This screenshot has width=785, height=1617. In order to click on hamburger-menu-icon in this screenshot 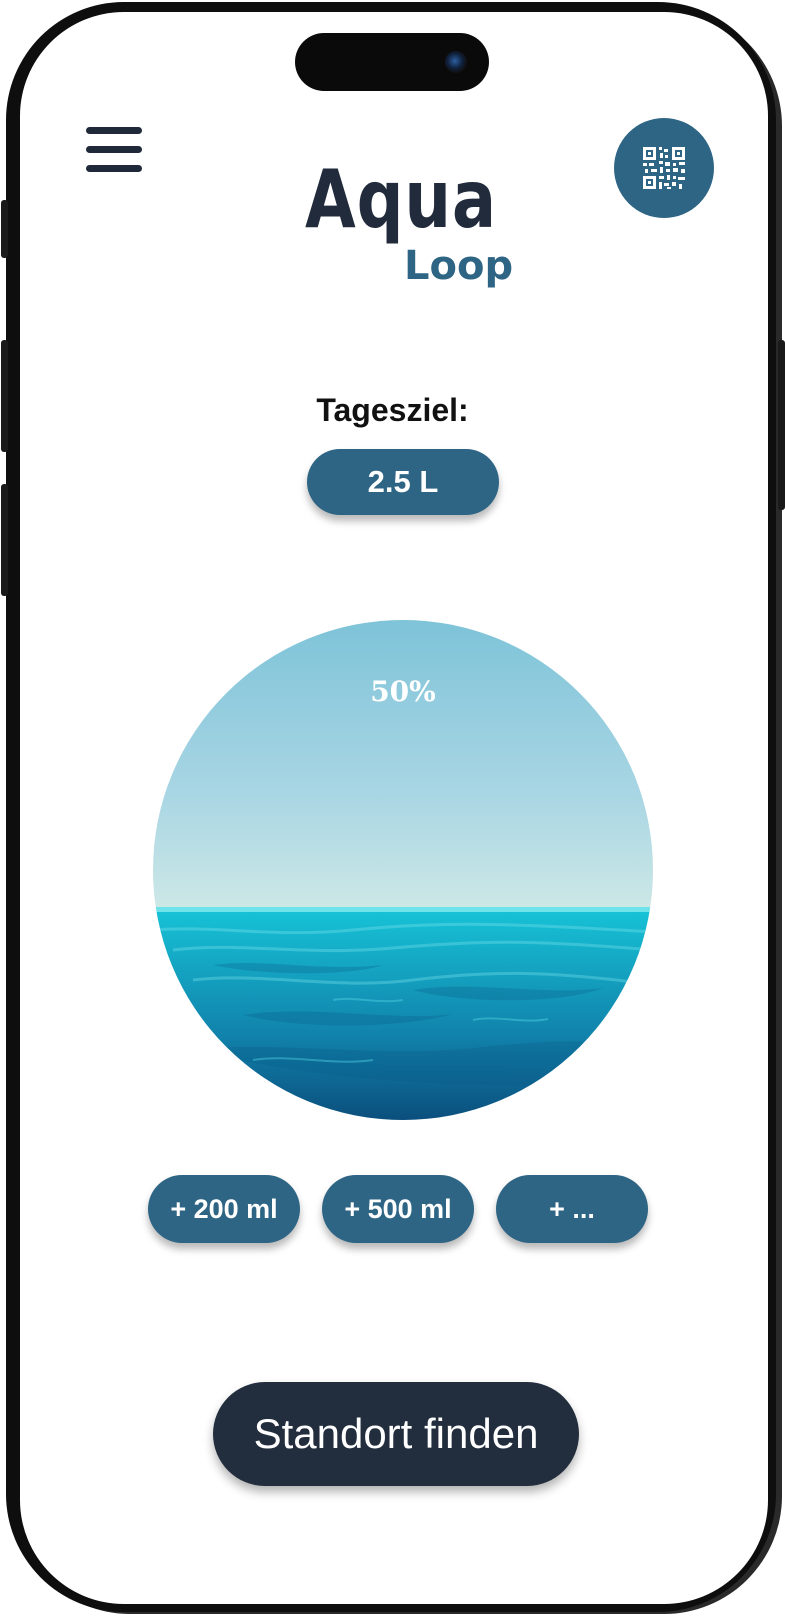, I will do `click(114, 130)`.